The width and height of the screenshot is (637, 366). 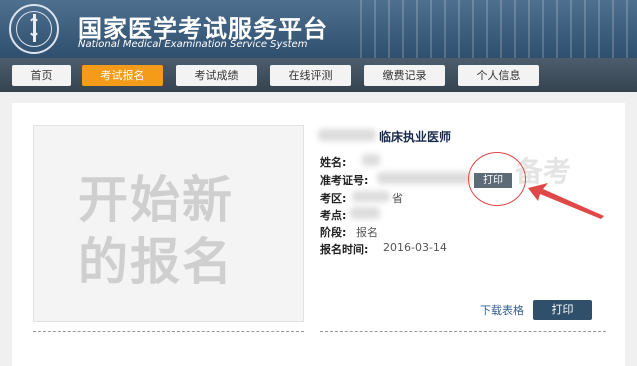 I want to click on header-decoration, so click(x=498, y=29).